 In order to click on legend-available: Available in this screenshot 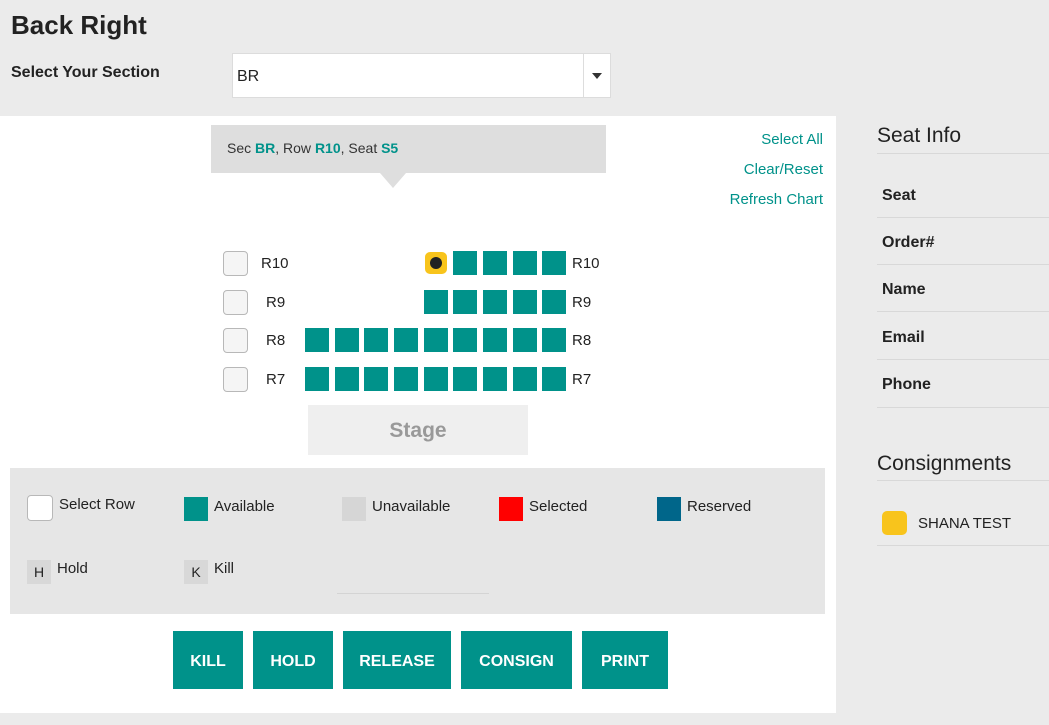, I will do `click(244, 506)`.